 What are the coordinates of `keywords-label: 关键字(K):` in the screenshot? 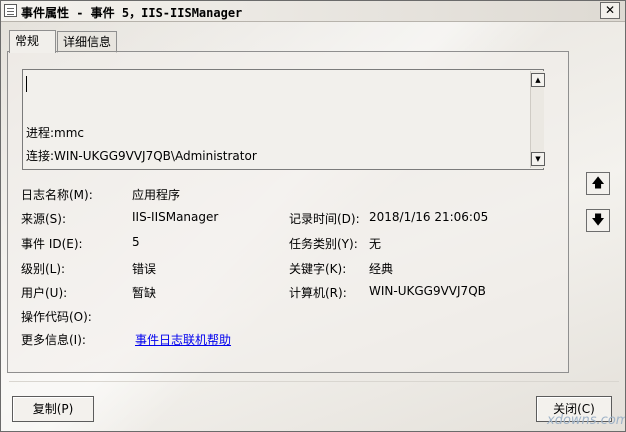 It's located at (318, 269).